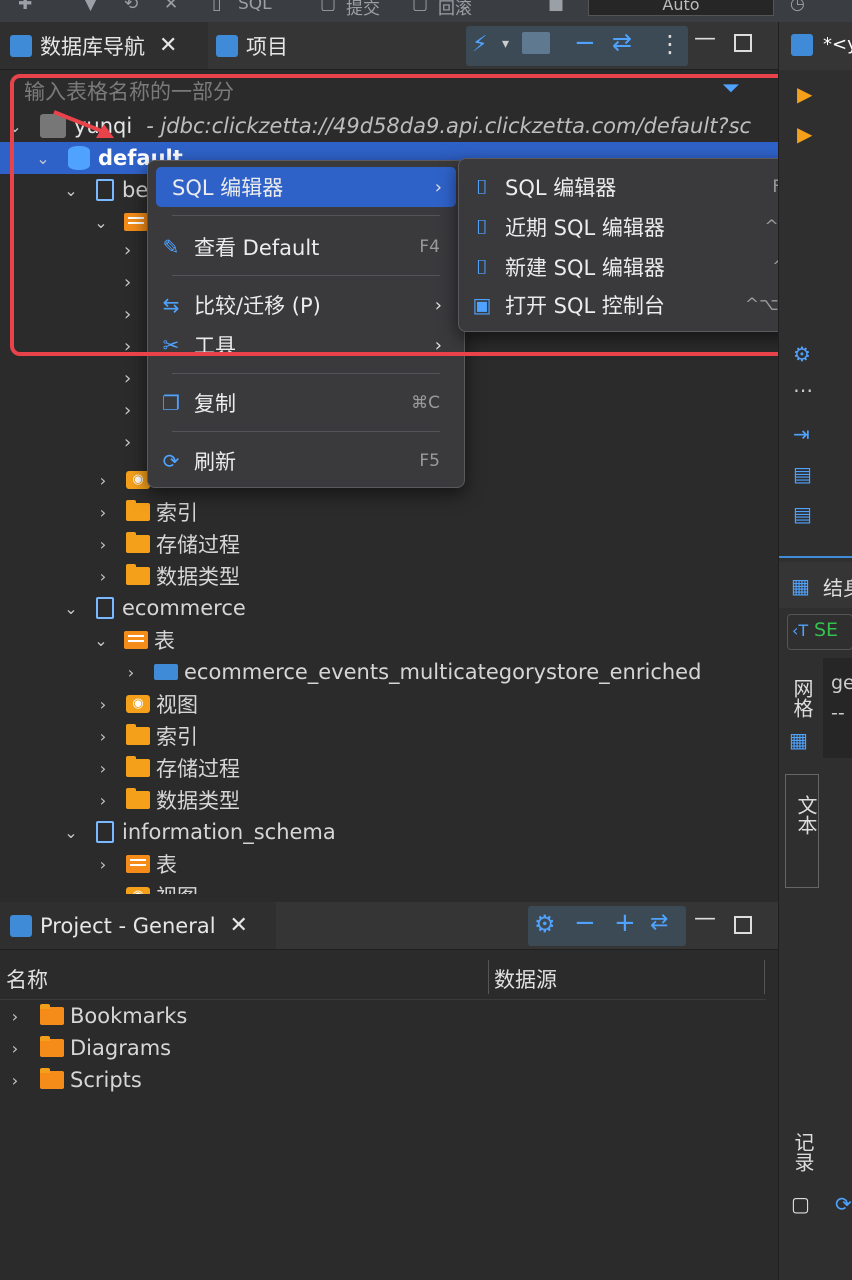  Describe the element at coordinates (815, 46) in the screenshot. I see `editor-tab: *<y` at that location.